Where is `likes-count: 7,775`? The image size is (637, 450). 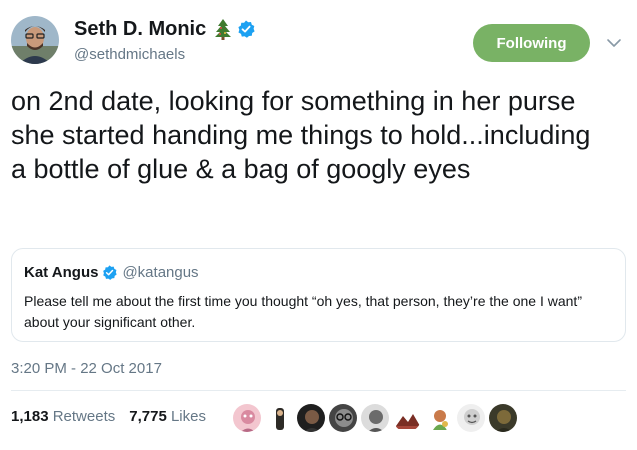 likes-count: 7,775 is located at coordinates (148, 416).